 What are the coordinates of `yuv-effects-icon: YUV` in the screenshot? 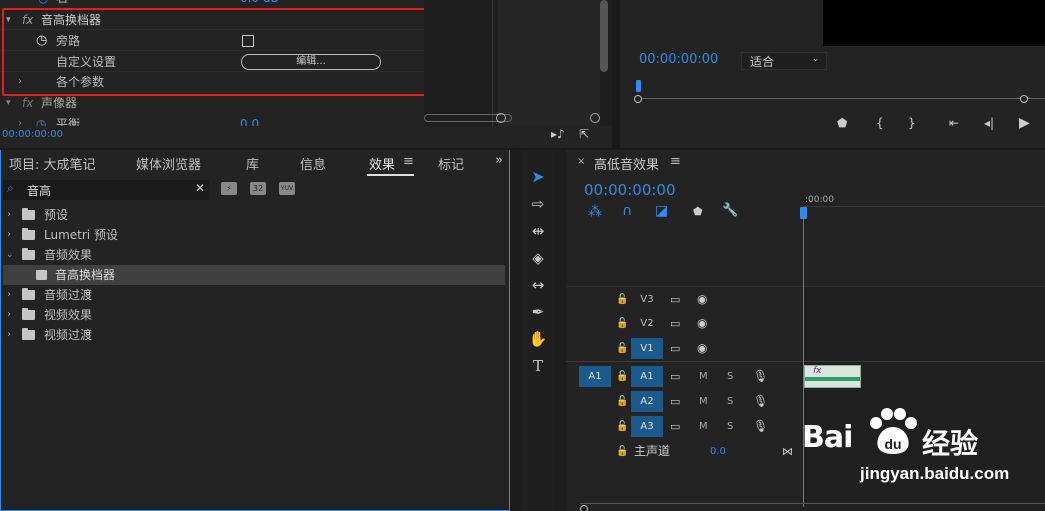 It's located at (287, 188).